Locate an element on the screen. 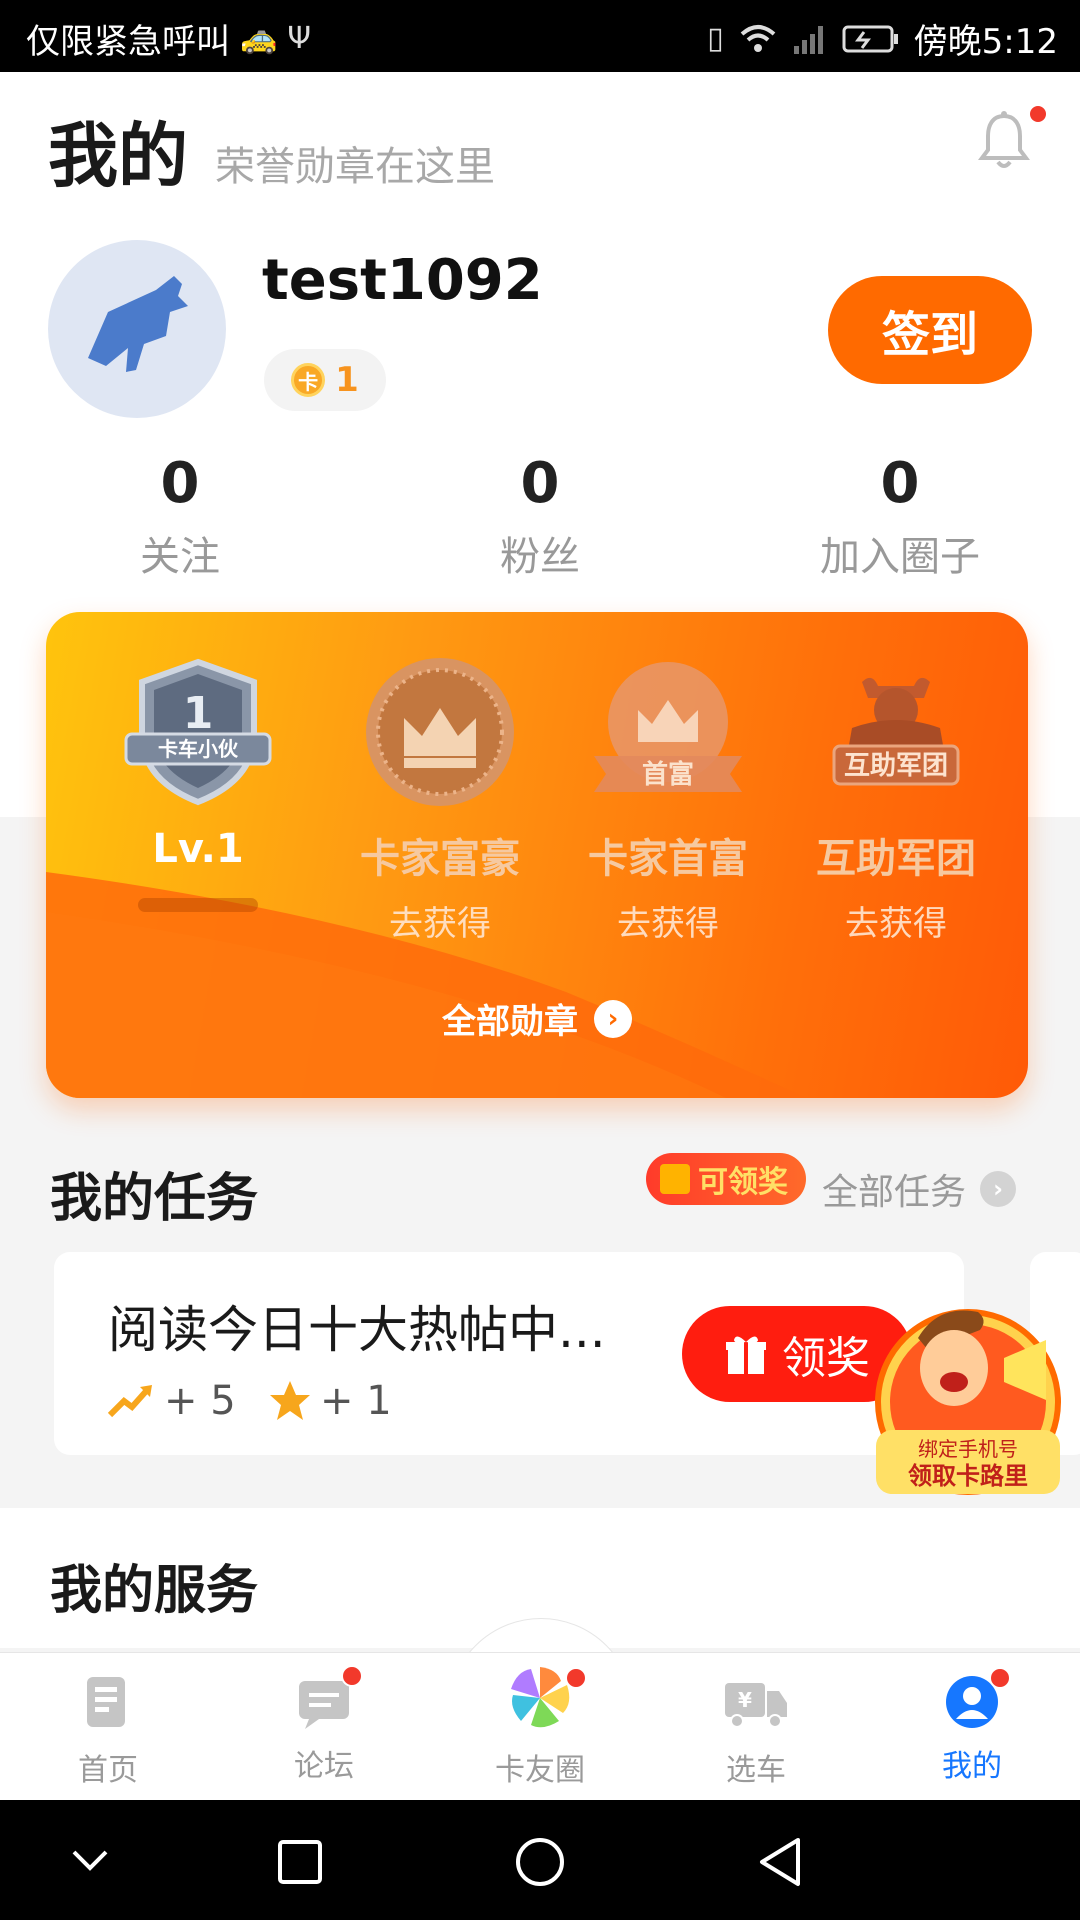 The width and height of the screenshot is (1080, 1920). usb-icon: Ψ is located at coordinates (299, 38).